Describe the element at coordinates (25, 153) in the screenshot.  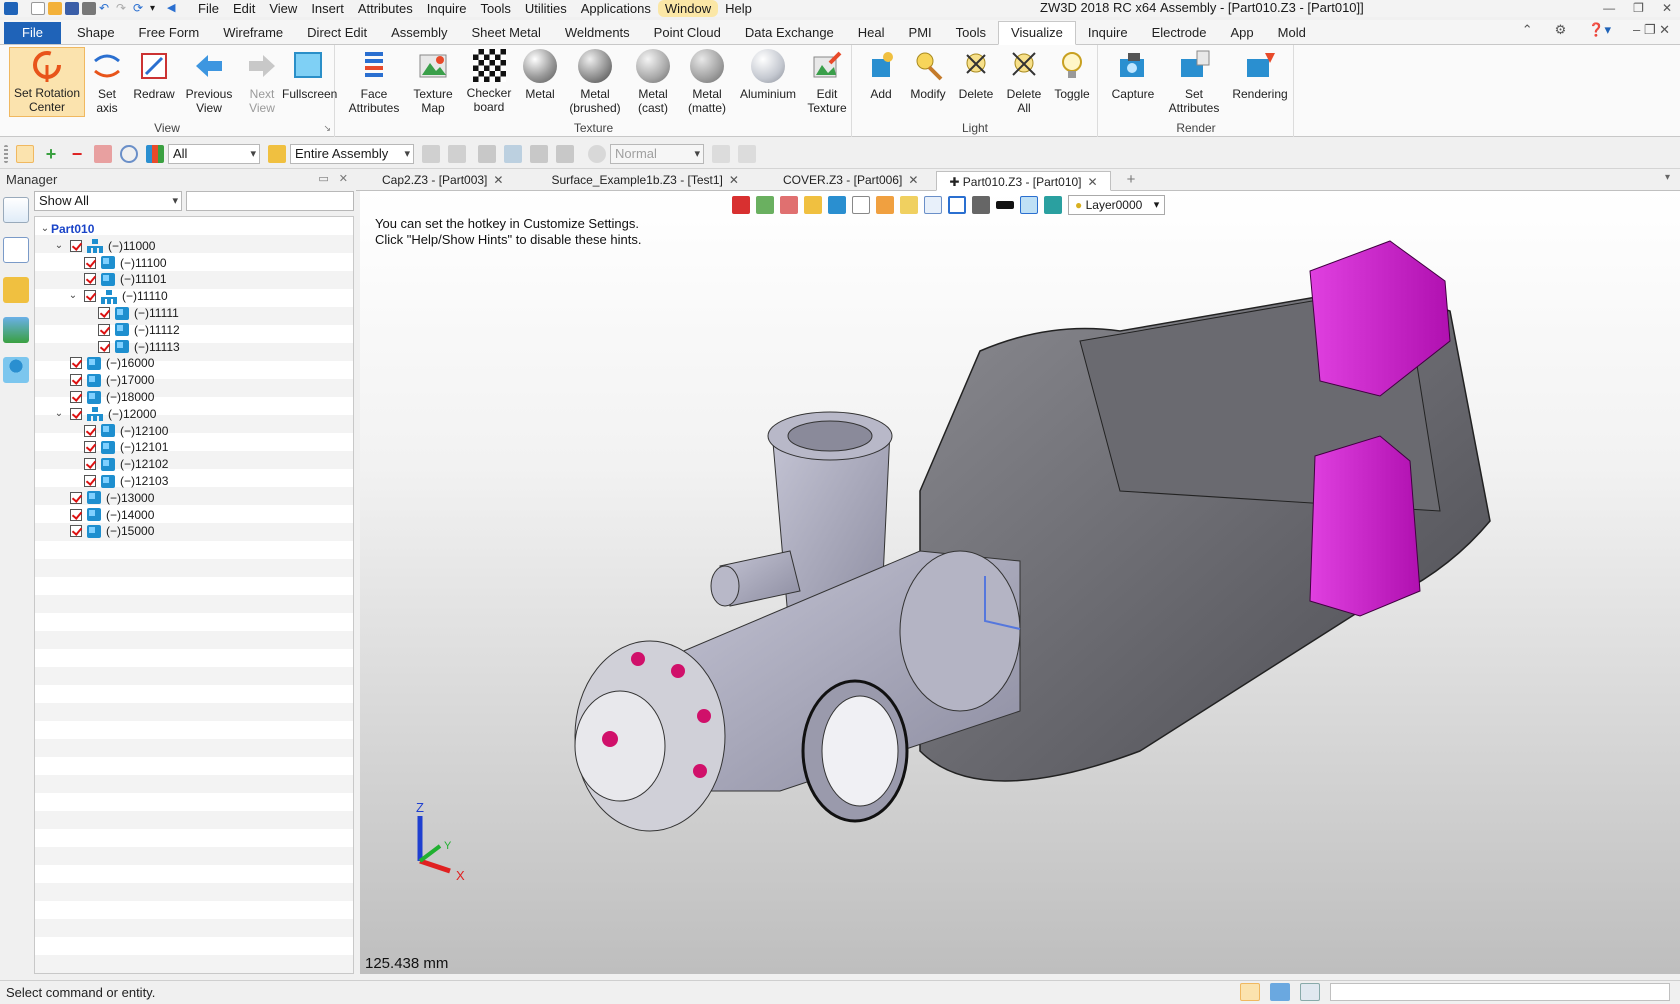
I see `select-arrow-icon` at that location.